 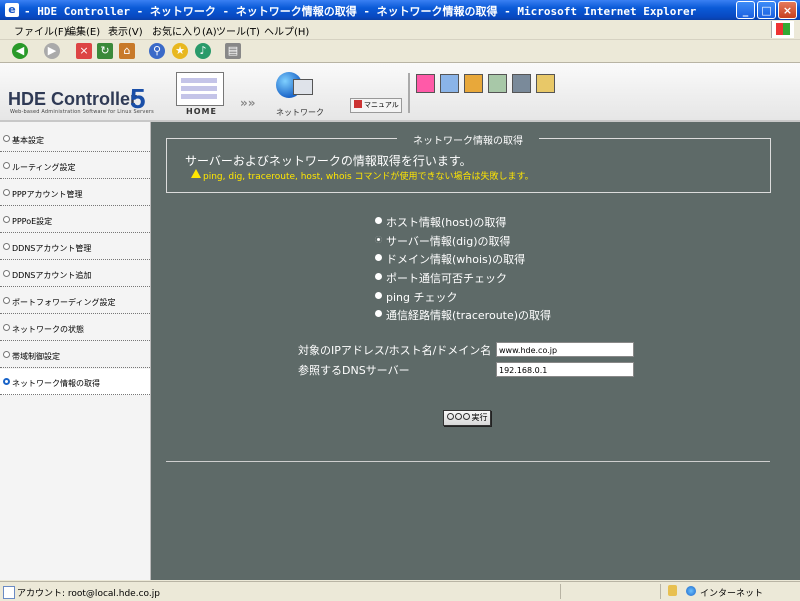 What do you see at coordinates (203, 51) in the screenshot?
I see `media-icon: ♪` at bounding box center [203, 51].